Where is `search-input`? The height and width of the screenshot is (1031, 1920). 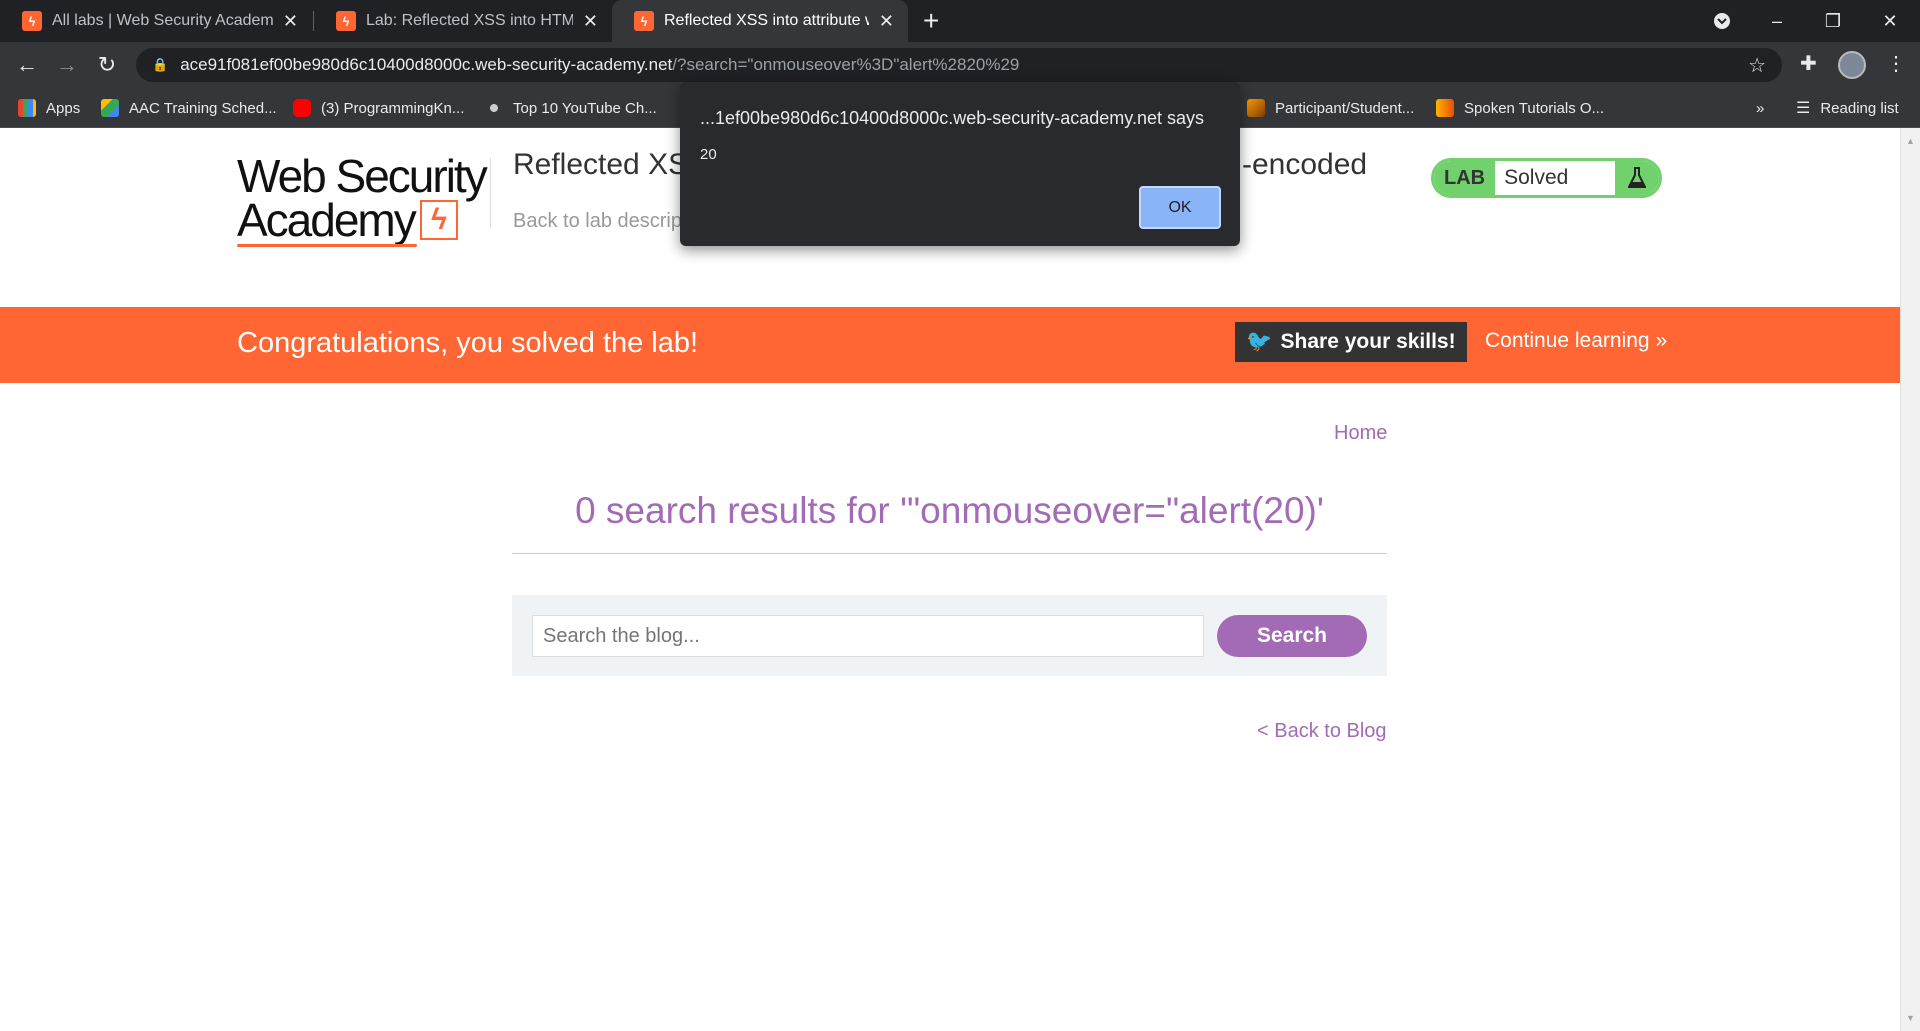
search-input is located at coordinates (868, 636).